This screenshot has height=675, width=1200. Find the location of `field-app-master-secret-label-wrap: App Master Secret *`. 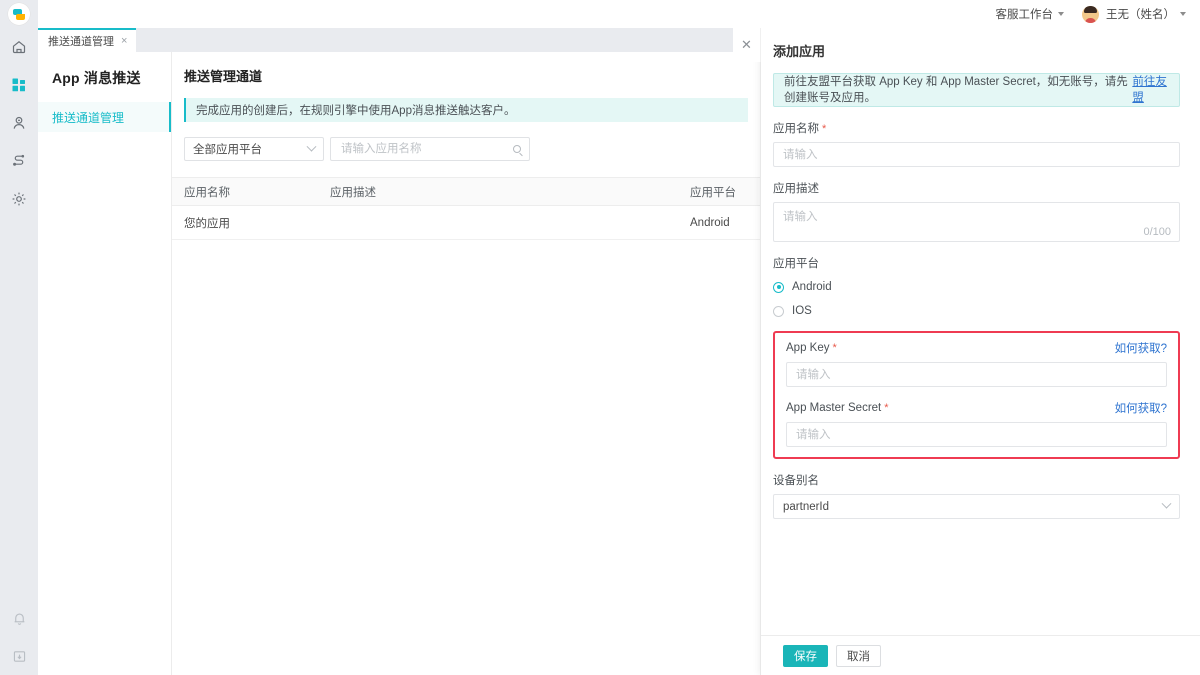

field-app-master-secret-label-wrap: App Master Secret * is located at coordinates (837, 408).